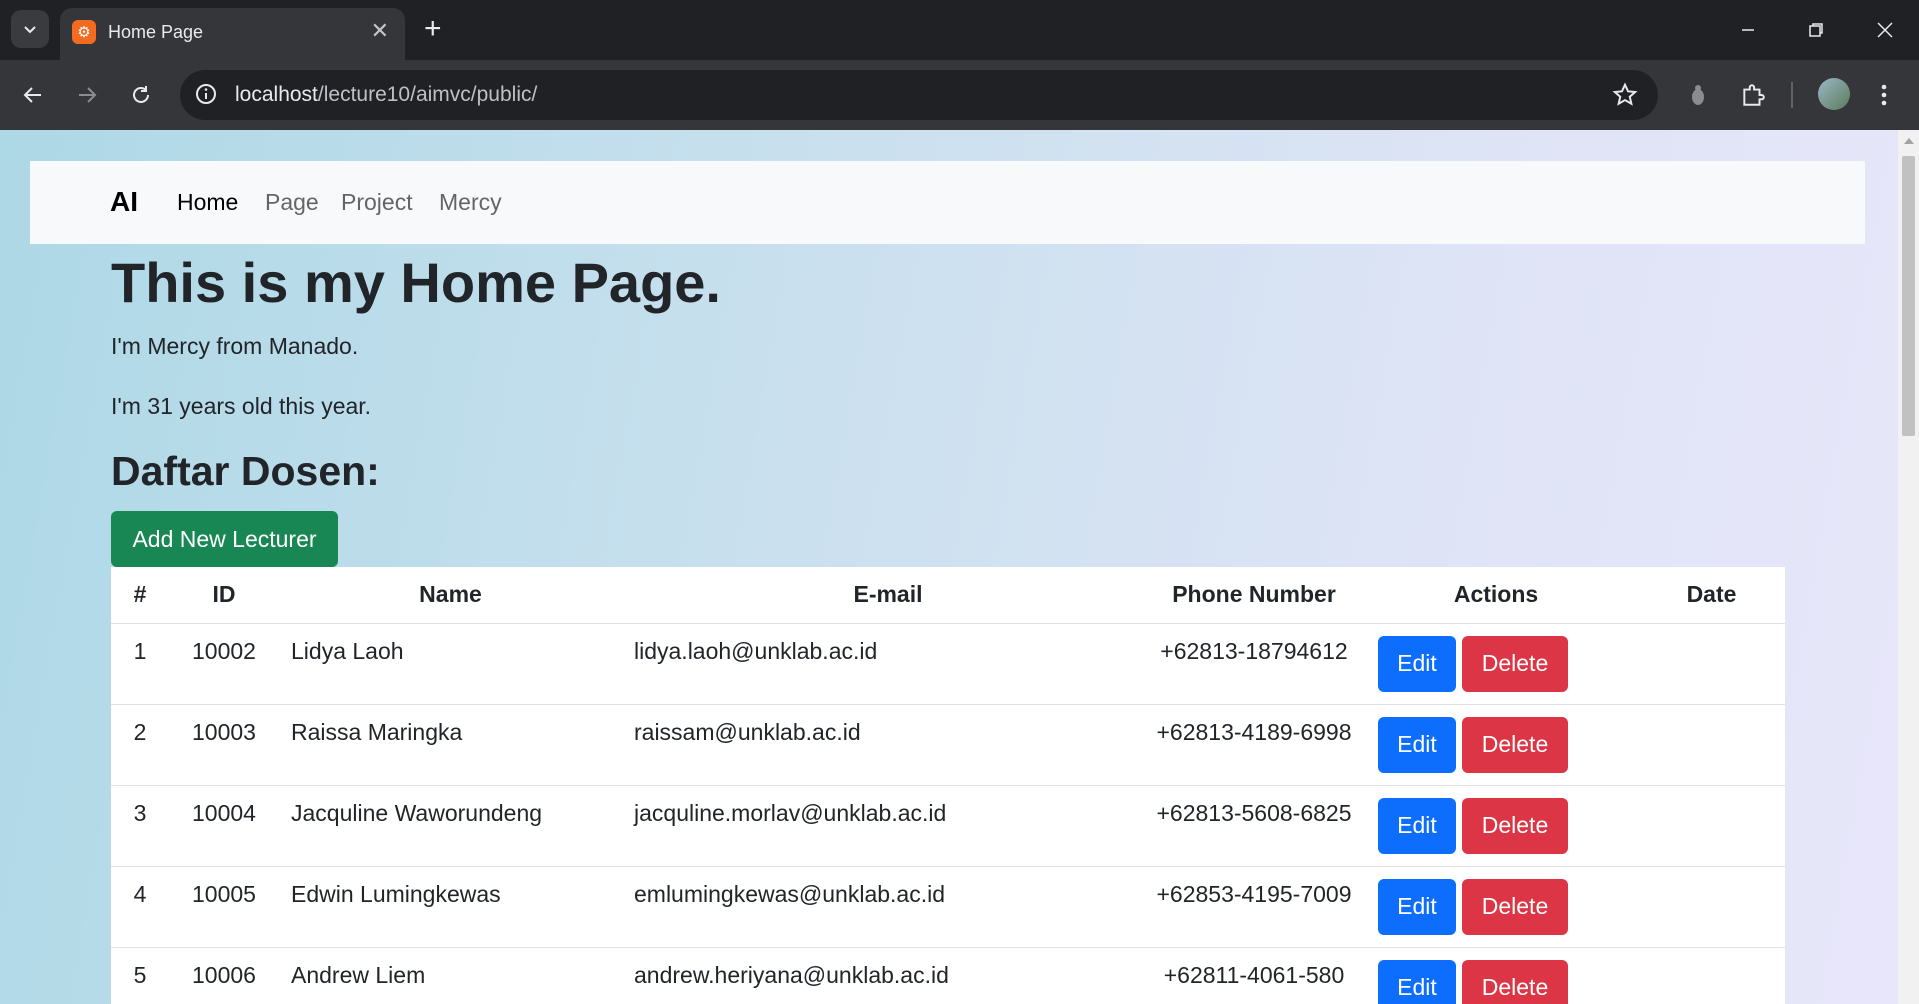 This screenshot has width=1919, height=1004. I want to click on url-text: localhost/lecture10/aimvc/public/, so click(386, 95).